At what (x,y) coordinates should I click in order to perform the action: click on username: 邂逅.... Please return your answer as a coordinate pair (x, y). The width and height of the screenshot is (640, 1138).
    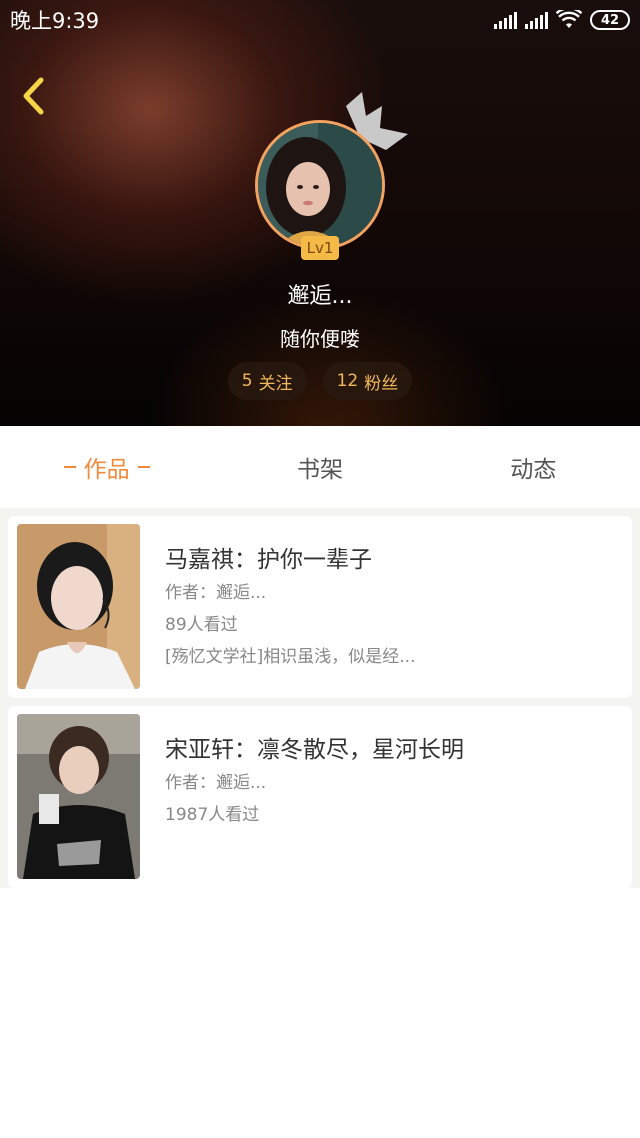
    Looking at the image, I should click on (320, 296).